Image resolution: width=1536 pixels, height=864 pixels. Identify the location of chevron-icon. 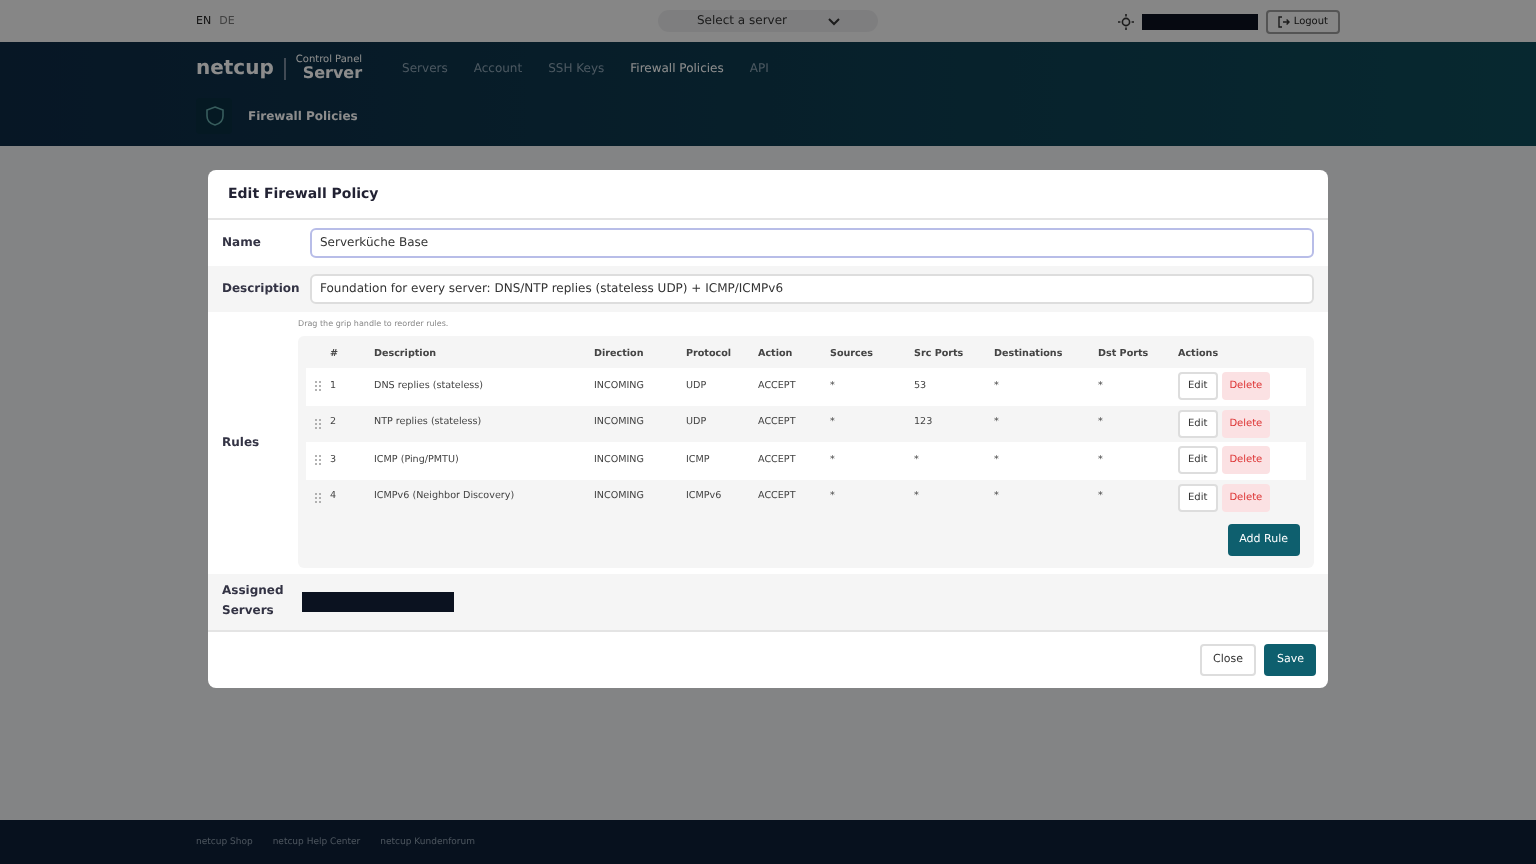
(833, 21).